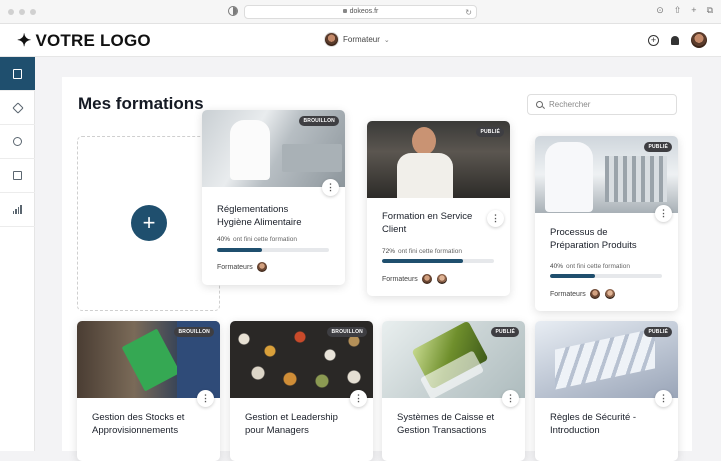 Image resolution: width=721 pixels, height=461 pixels. I want to click on search-input: Rechercher, so click(602, 104).